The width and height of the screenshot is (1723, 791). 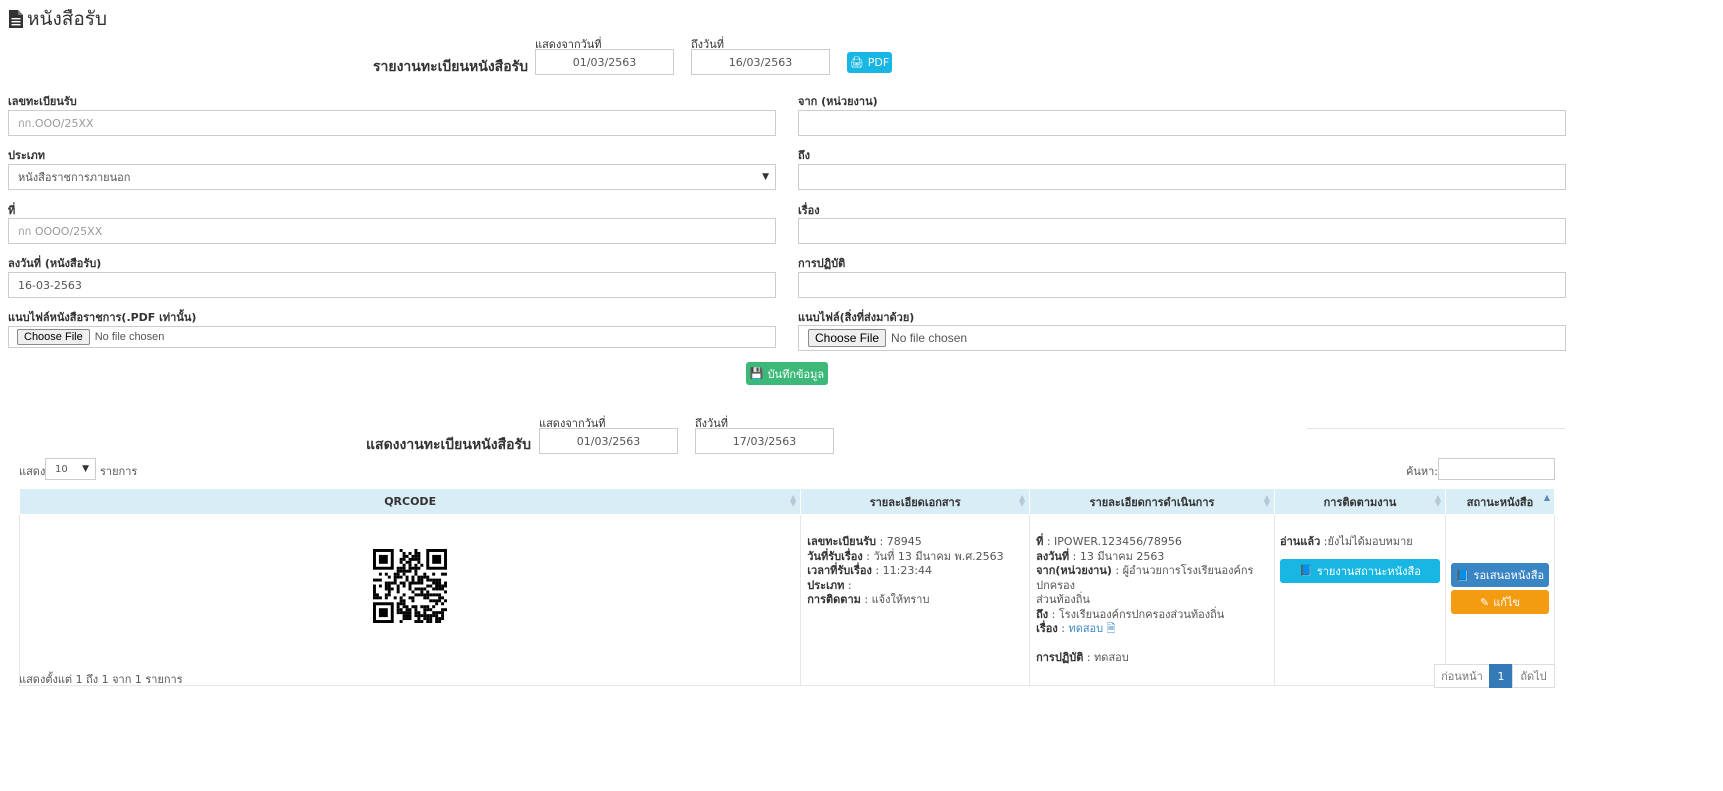 I want to click on show-label: แสดง, so click(x=32, y=471).